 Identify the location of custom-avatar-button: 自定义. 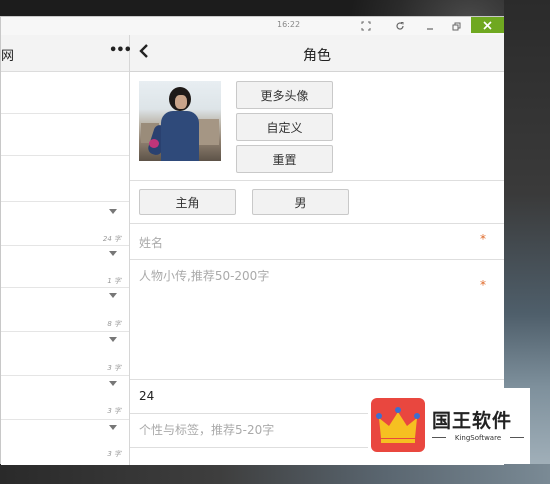
(284, 127).